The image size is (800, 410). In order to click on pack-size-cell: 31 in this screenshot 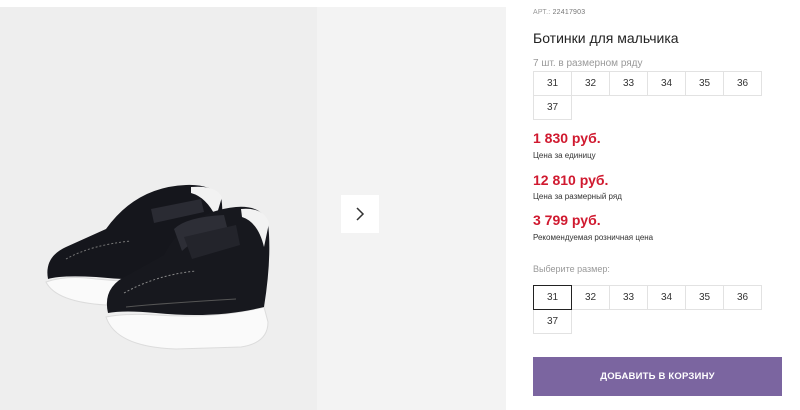, I will do `click(552, 83)`.